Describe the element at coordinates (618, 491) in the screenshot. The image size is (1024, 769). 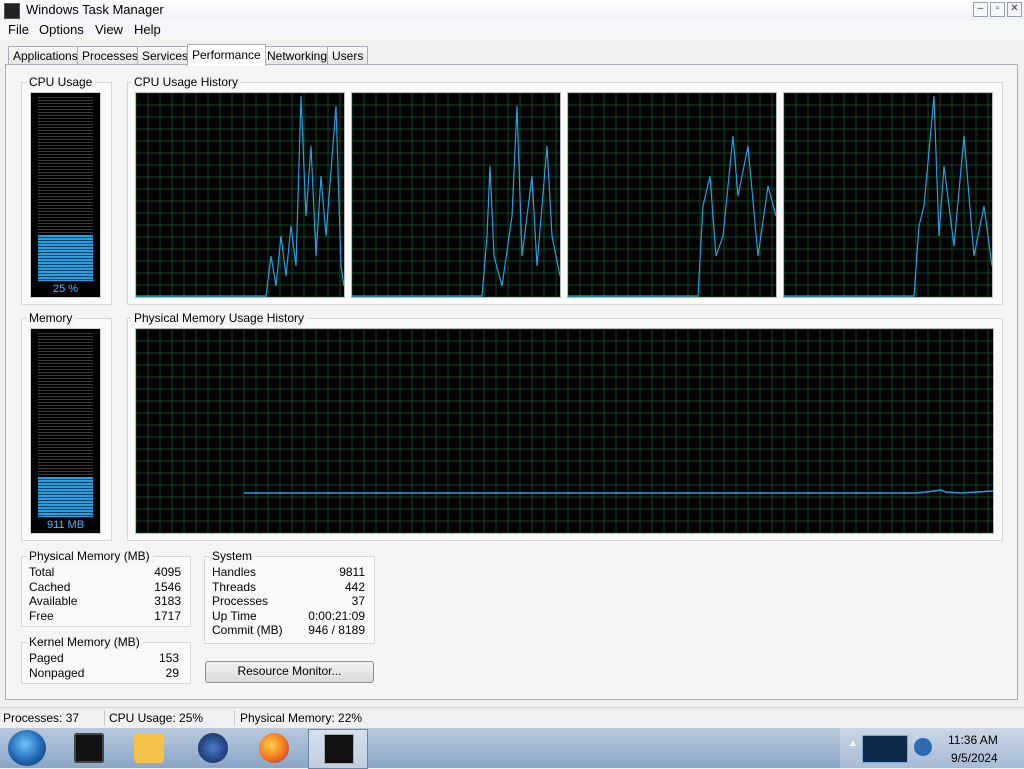
I see `memory-history-trace` at that location.